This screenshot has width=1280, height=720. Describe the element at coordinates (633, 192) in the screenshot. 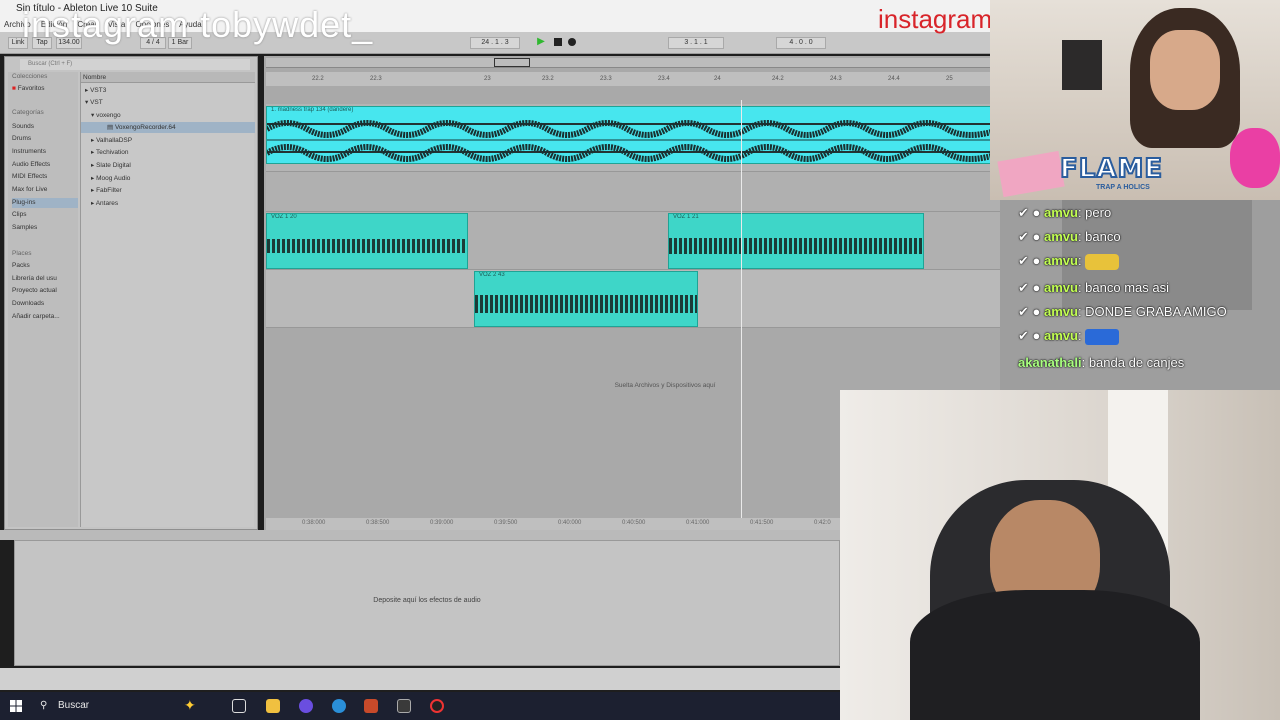

I see `track-lane-empty` at that location.